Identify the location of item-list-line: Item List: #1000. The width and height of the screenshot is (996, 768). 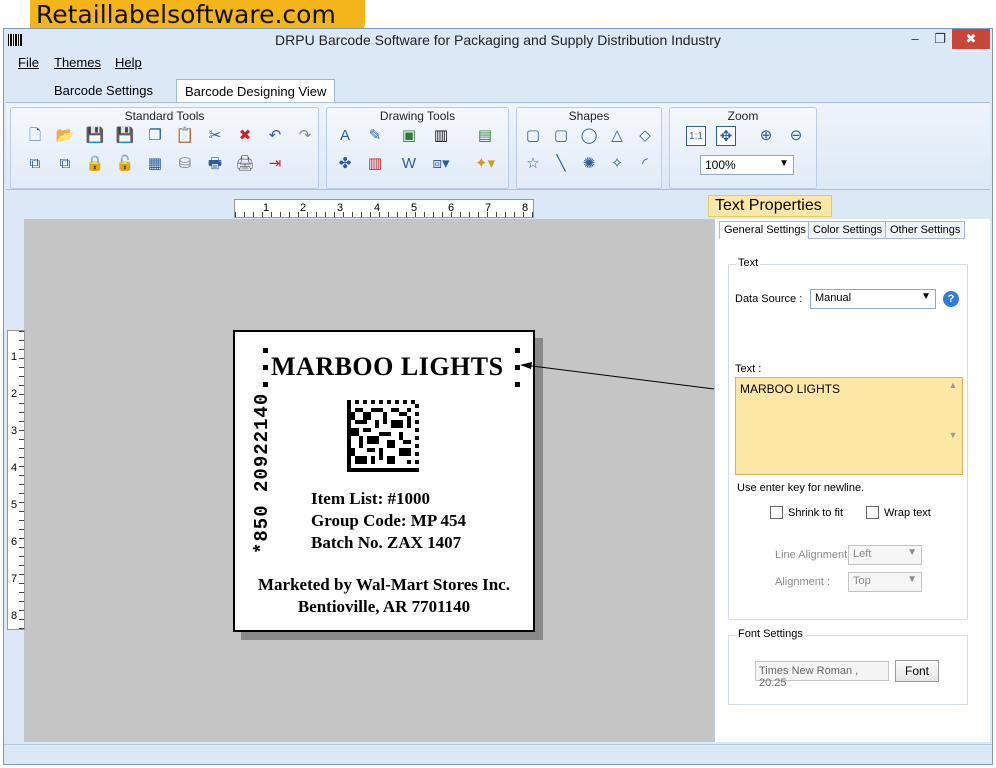
(370, 498).